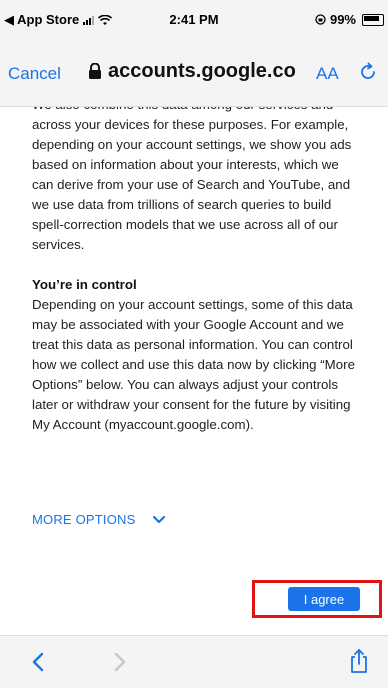  What do you see at coordinates (95, 71) in the screenshot?
I see `lock-icon` at bounding box center [95, 71].